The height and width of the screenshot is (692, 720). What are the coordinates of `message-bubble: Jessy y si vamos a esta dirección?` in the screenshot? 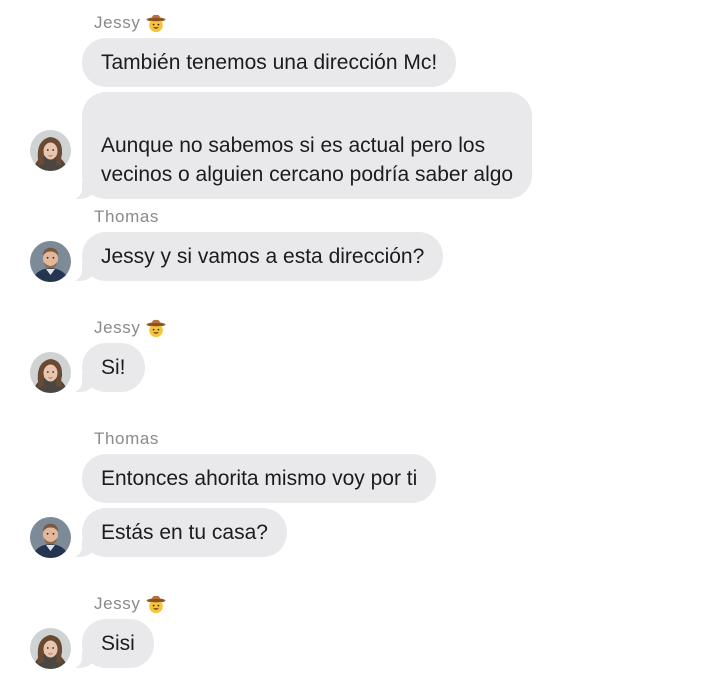 It's located at (257, 256).